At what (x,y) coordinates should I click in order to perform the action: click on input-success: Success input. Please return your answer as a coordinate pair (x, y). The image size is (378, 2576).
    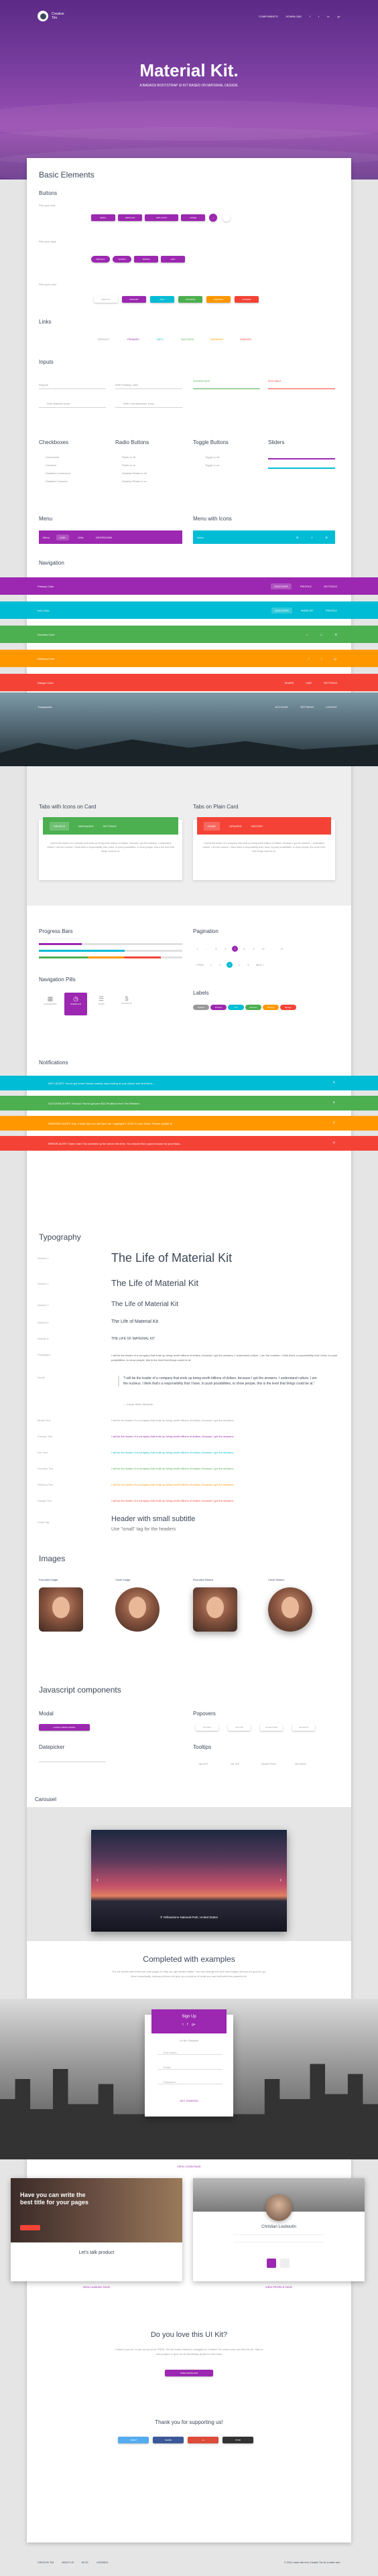
    Looking at the image, I should click on (202, 380).